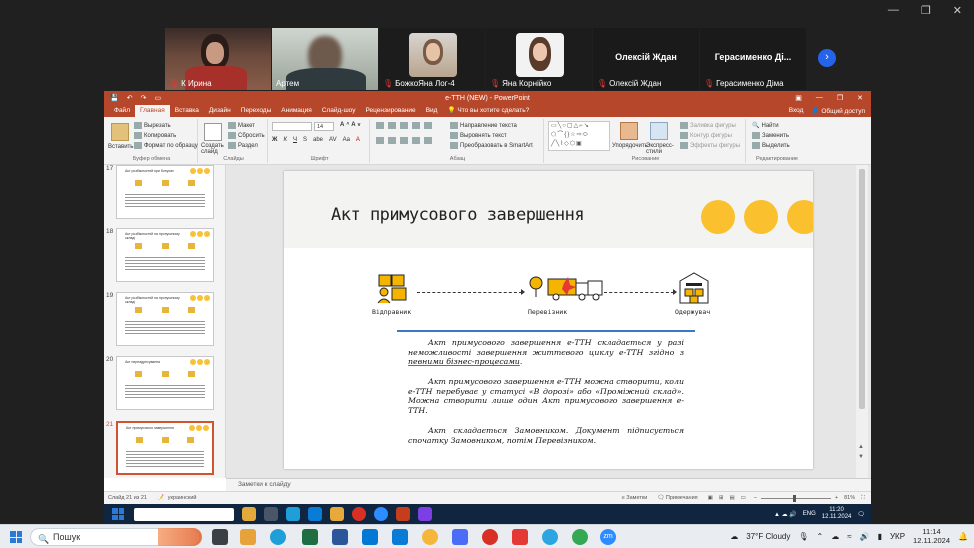 This screenshot has height=548, width=974. I want to click on language-status: украинский, so click(182, 498).